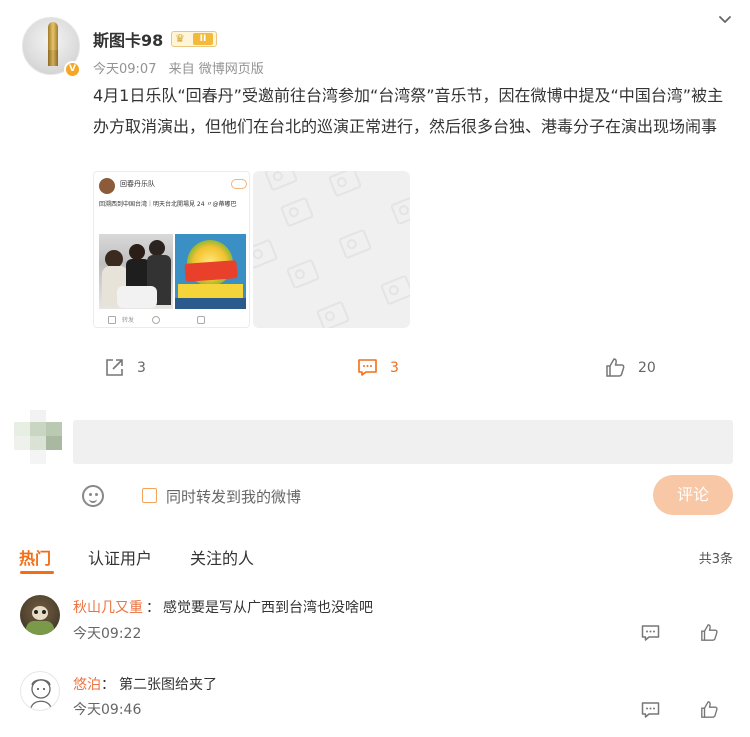  What do you see at coordinates (87, 684) in the screenshot?
I see `comment-username: 悠泊` at bounding box center [87, 684].